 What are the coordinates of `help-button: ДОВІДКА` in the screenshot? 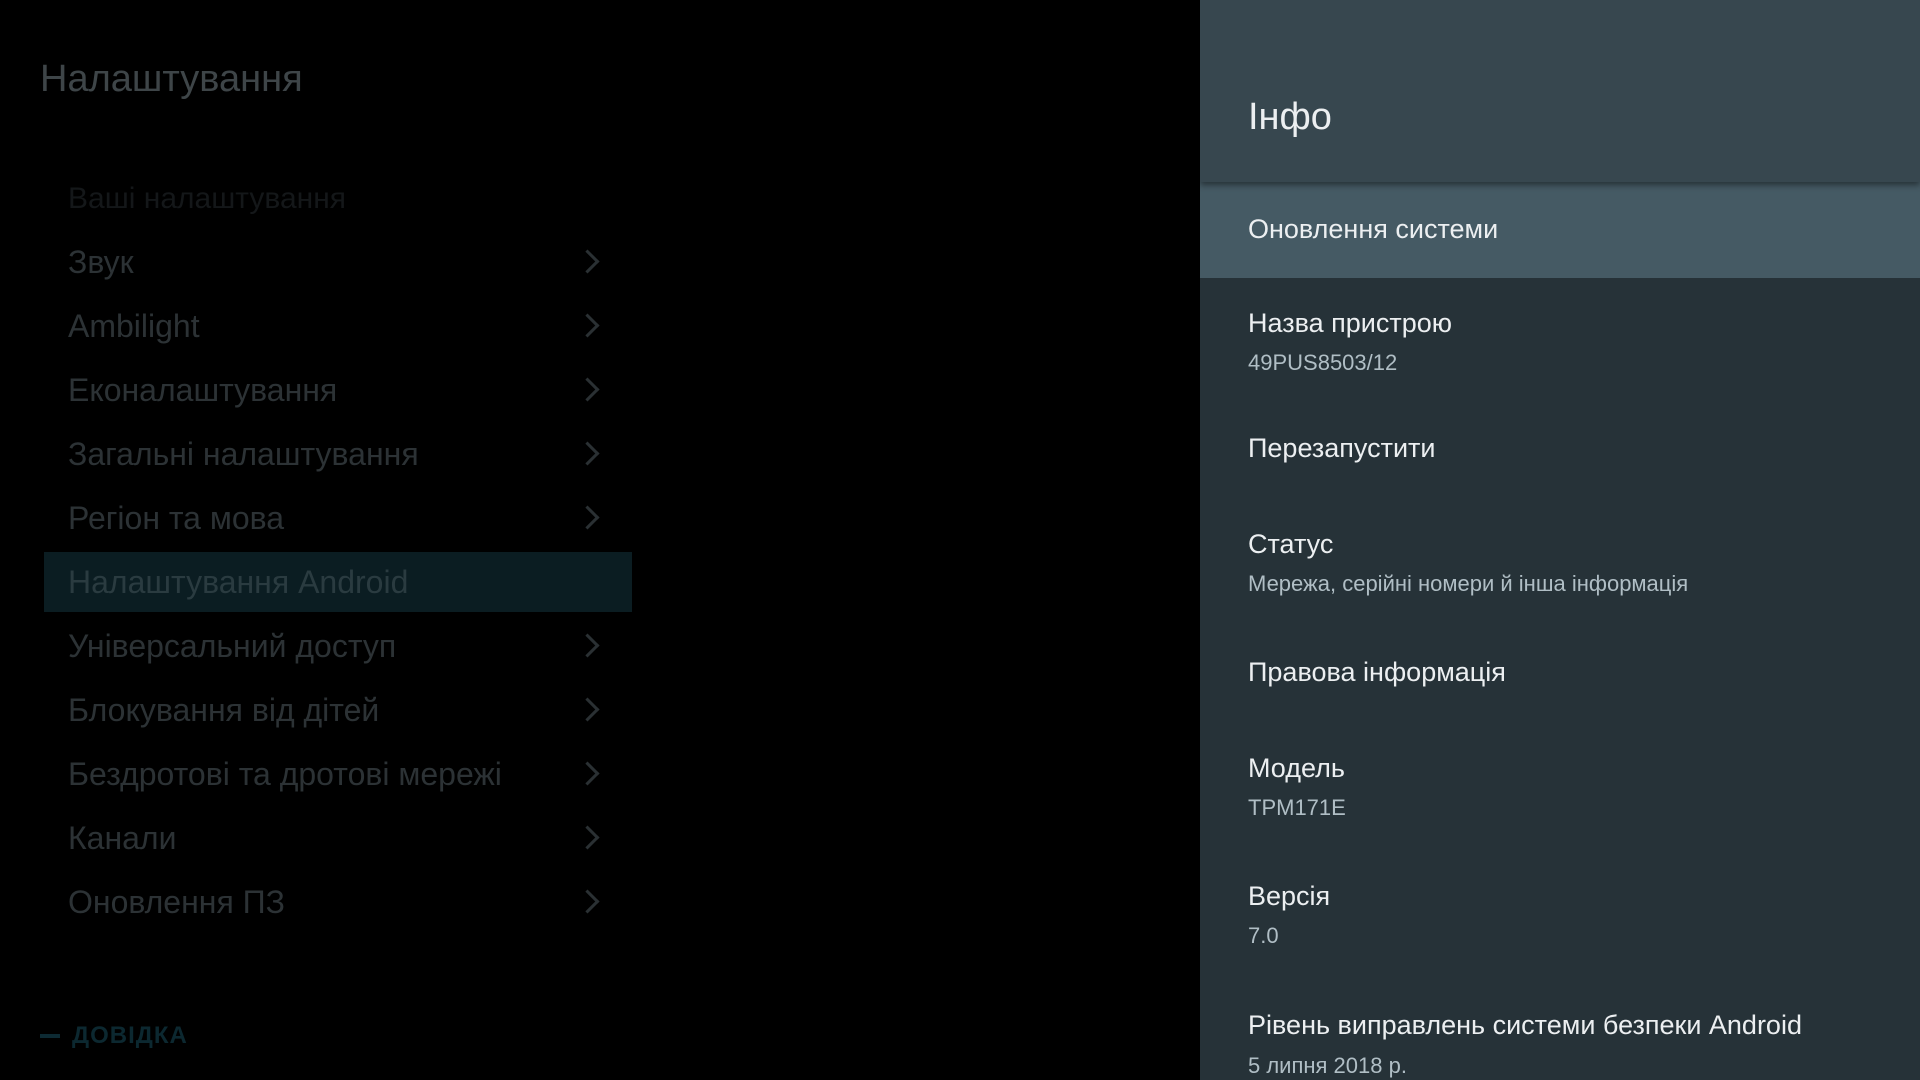 It's located at (114, 1036).